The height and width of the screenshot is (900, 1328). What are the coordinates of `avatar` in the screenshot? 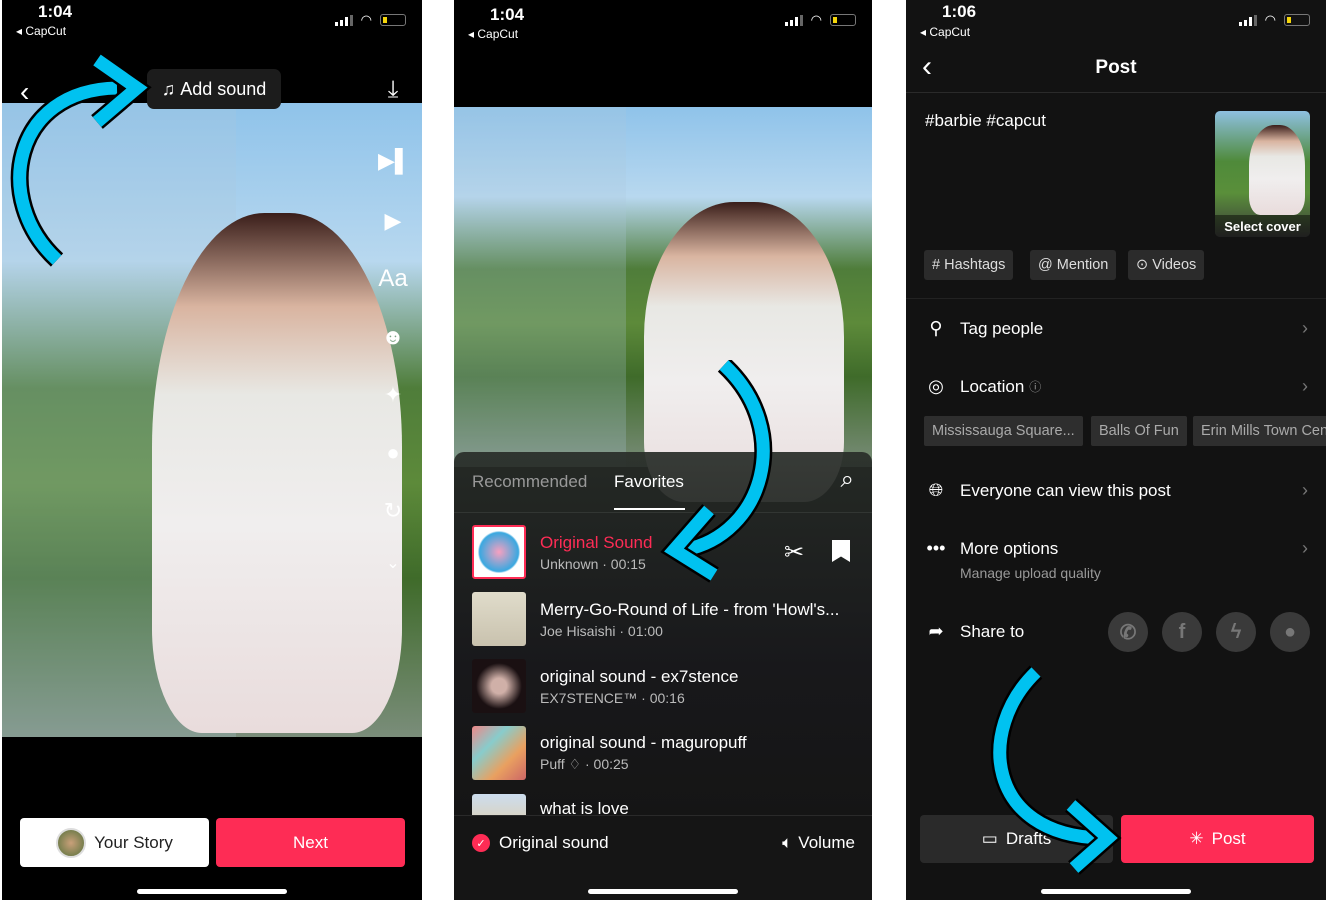 It's located at (71, 842).